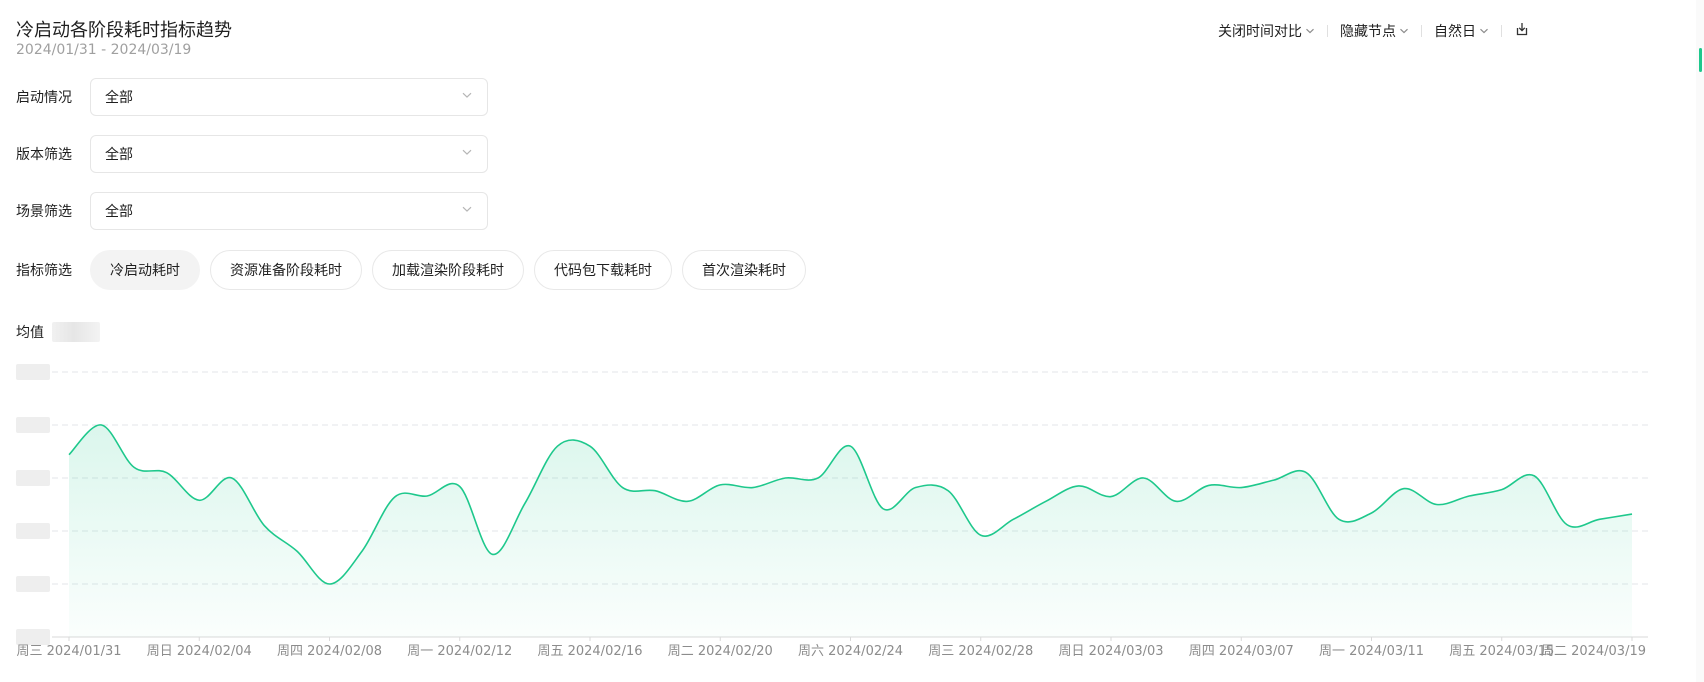 This screenshot has height=682, width=1704. I want to click on x-tick-label: 周一 2024/02/12, so click(459, 651).